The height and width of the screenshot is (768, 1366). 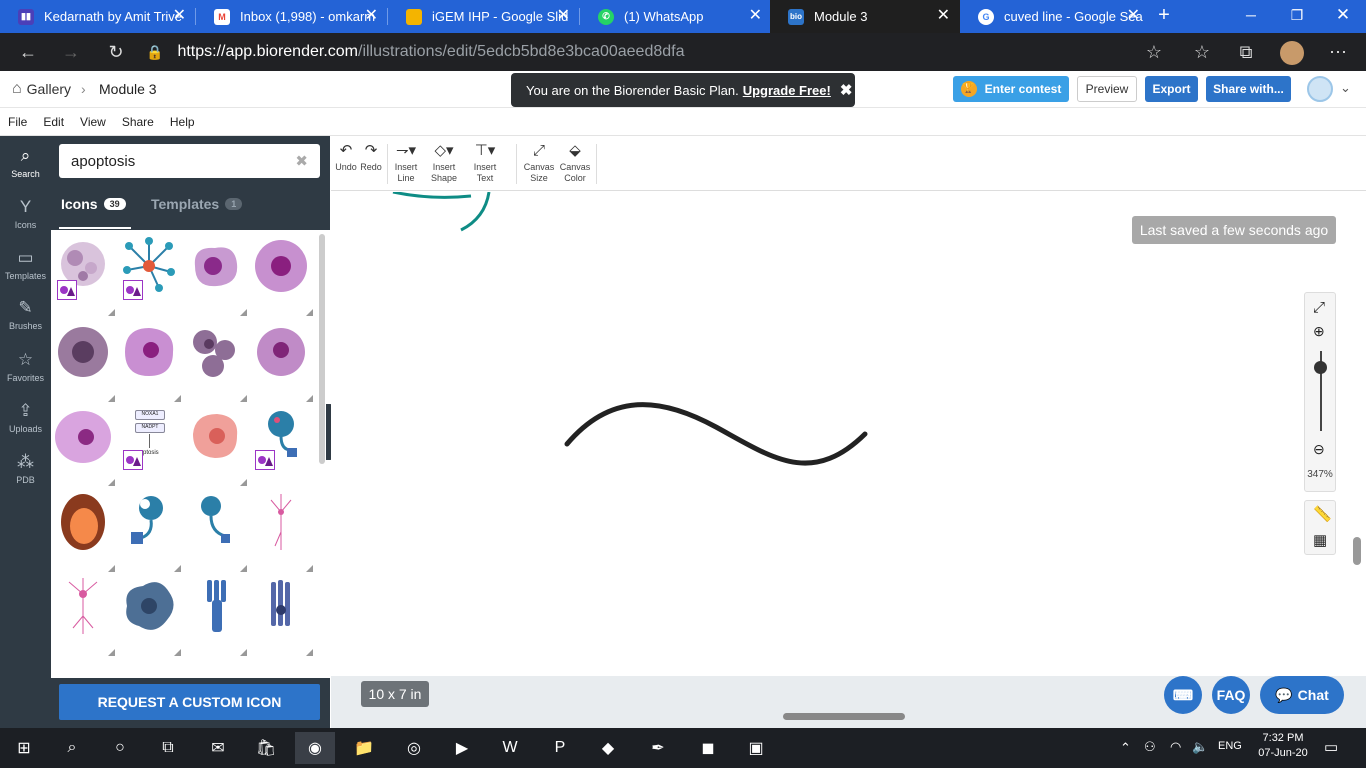 What do you see at coordinates (150, 276) in the screenshot?
I see `icon-result-neuron-network` at bounding box center [150, 276].